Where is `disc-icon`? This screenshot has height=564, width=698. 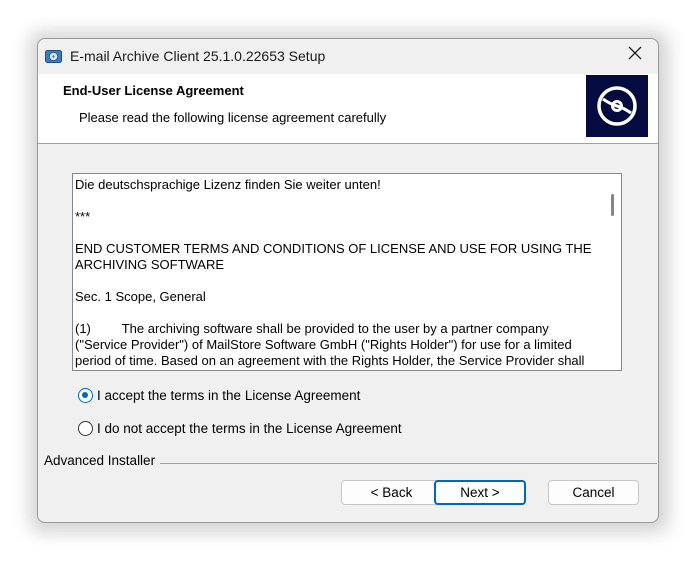
disc-icon is located at coordinates (617, 106).